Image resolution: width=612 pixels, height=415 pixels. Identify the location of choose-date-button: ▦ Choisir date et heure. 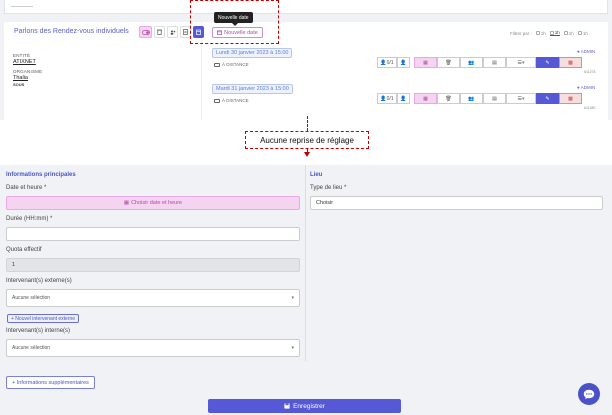
(153, 203).